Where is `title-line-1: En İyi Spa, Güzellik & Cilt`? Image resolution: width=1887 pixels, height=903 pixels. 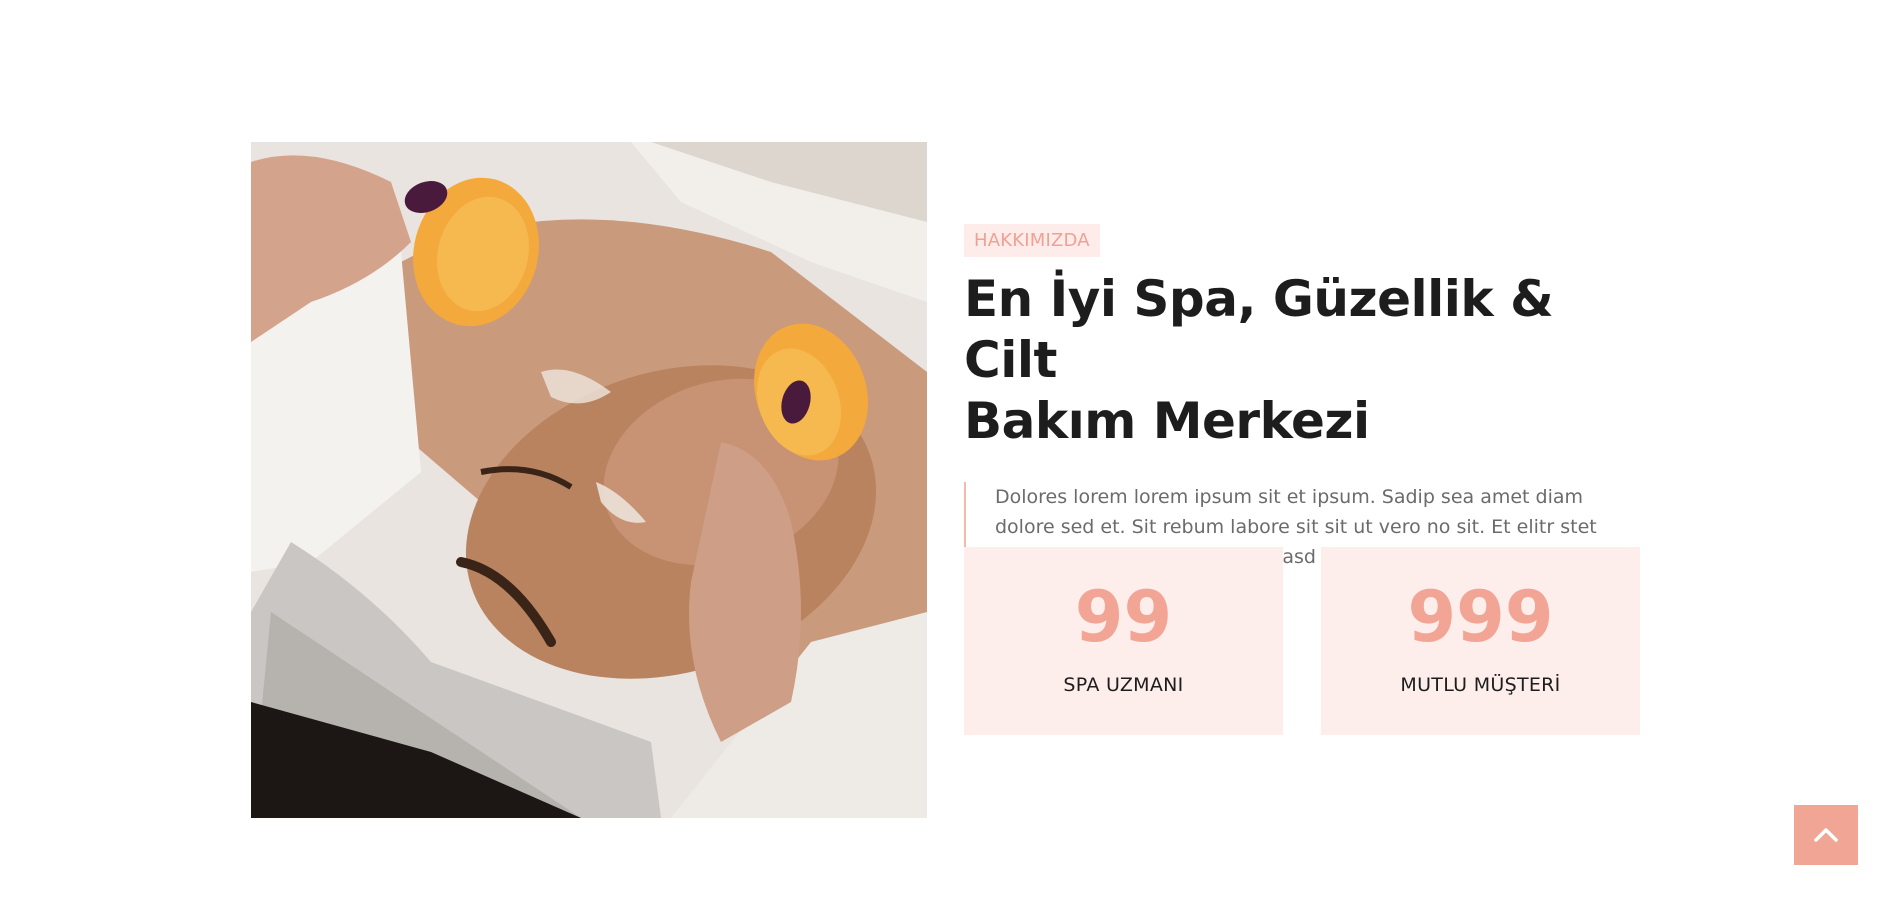
title-line-1: En İyi Spa, Güzellik & Cilt is located at coordinates (1259, 329).